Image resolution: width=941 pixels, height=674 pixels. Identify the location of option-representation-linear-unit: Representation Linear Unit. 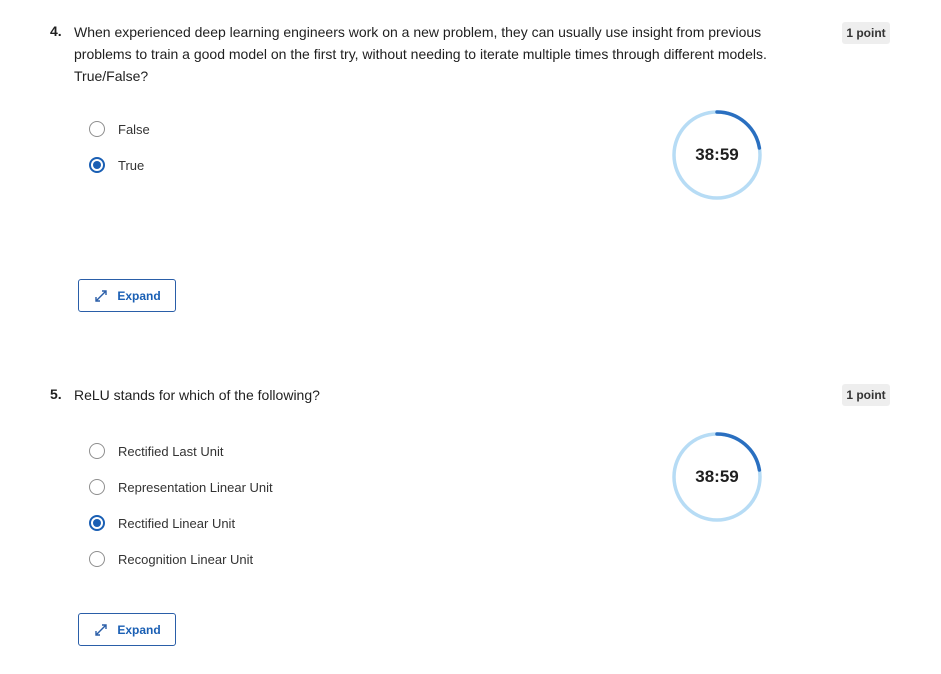
(180, 487).